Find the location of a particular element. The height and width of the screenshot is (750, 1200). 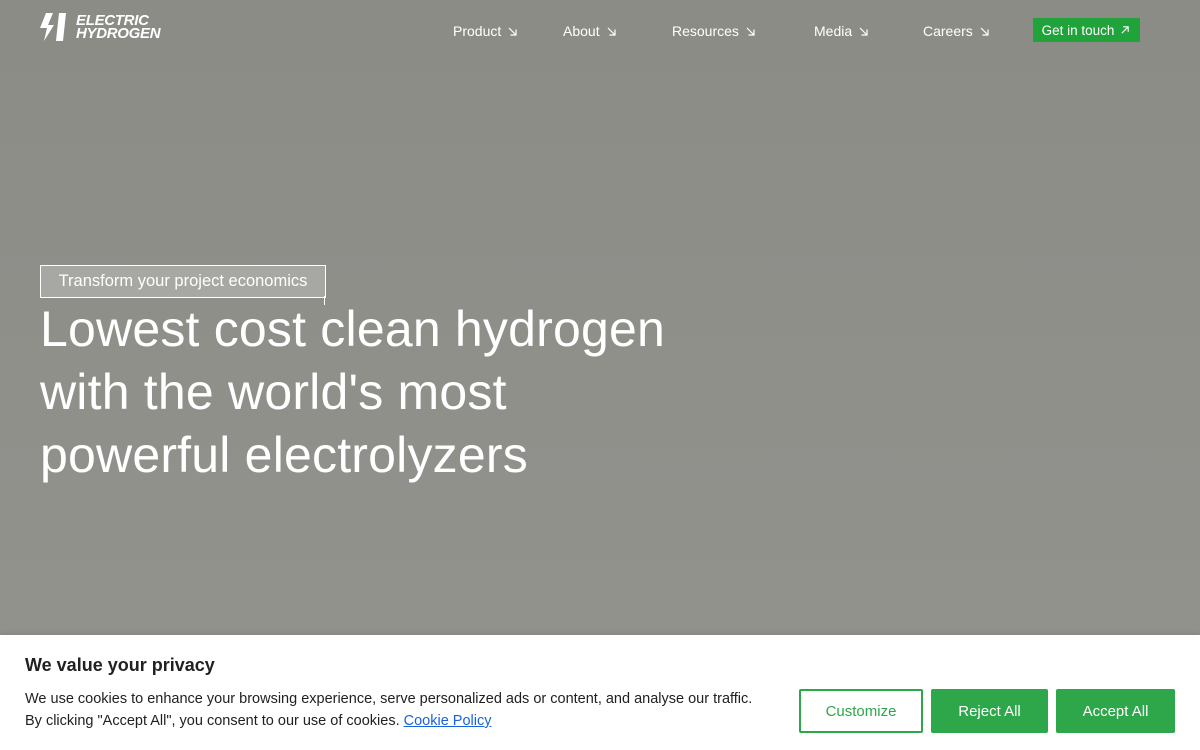

nav-item-about: About is located at coordinates (590, 31).